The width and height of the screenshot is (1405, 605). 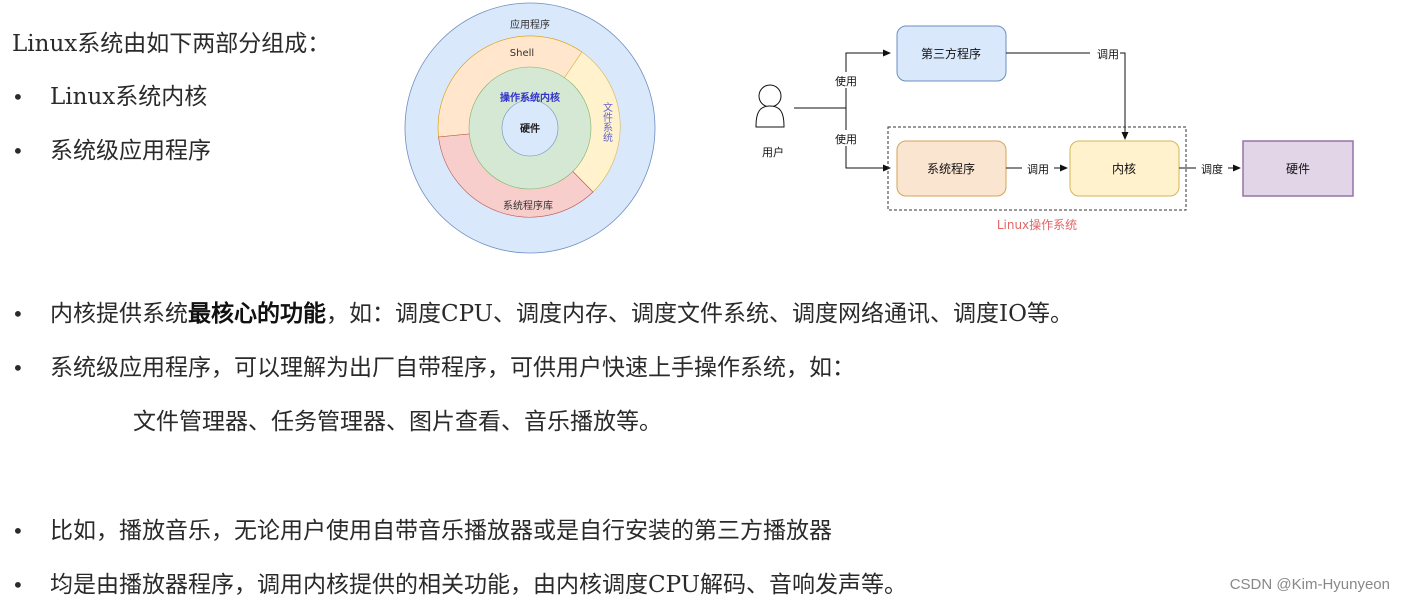 What do you see at coordinates (699, 314) in the screenshot?
I see `kernel-description-suffix: ，如：调度CPU、调度内存、调度文件系统、调度网络通讯、调度IO等。` at bounding box center [699, 314].